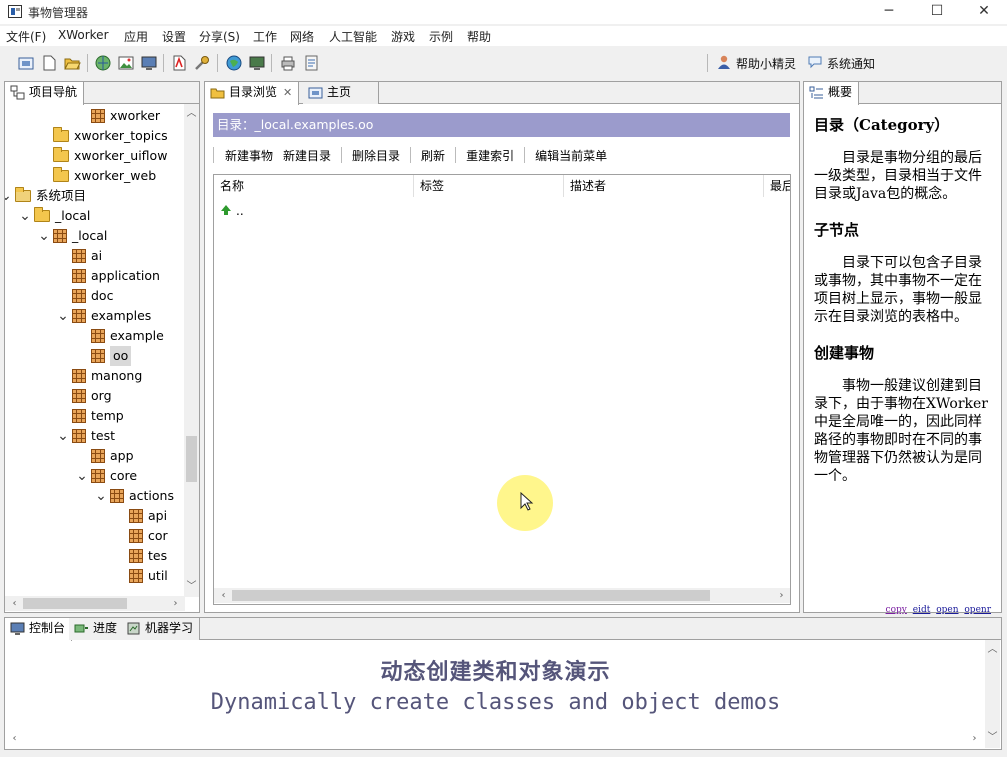 This screenshot has width=1007, height=757. I want to click on menu-file: 文件(F), so click(26, 36).